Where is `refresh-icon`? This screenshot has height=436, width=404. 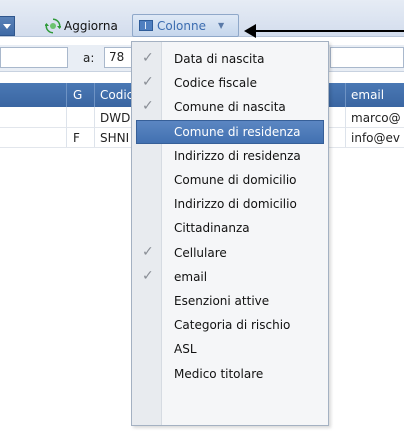
refresh-icon is located at coordinates (53, 26).